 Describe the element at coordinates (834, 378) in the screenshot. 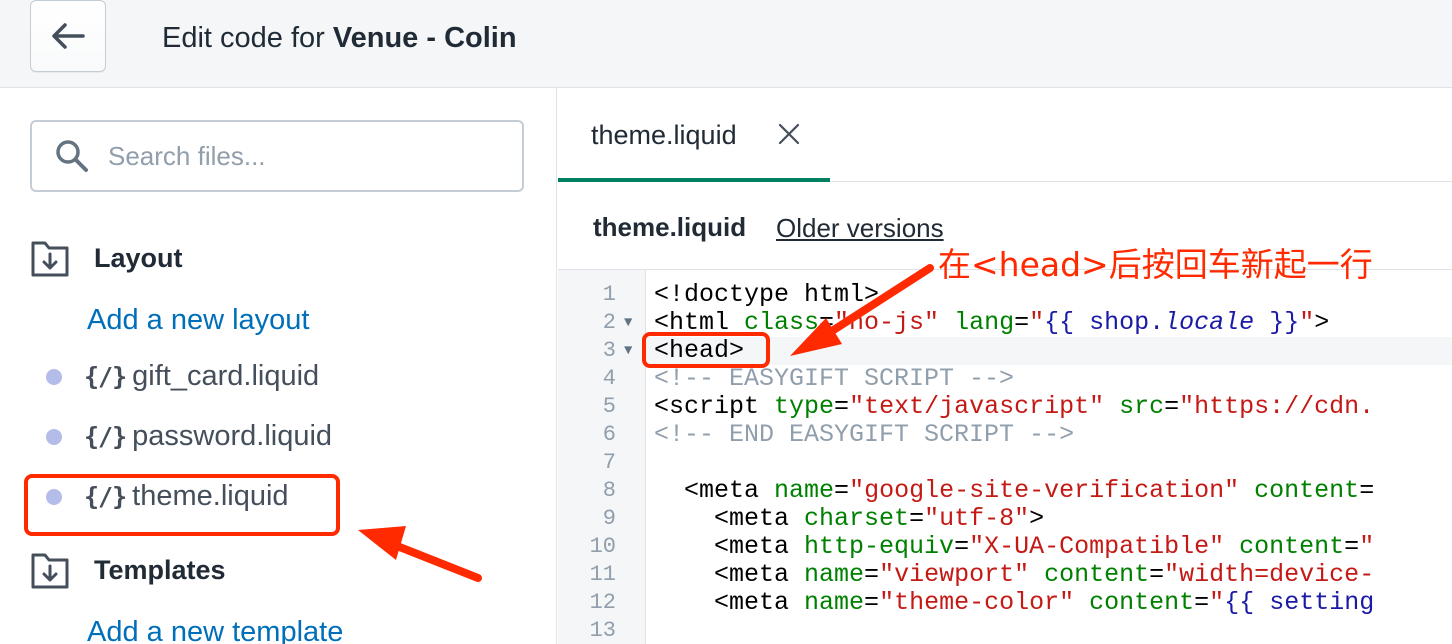

I see `code-line-4: <!-- EASYGIFT SCRIPT -->` at that location.